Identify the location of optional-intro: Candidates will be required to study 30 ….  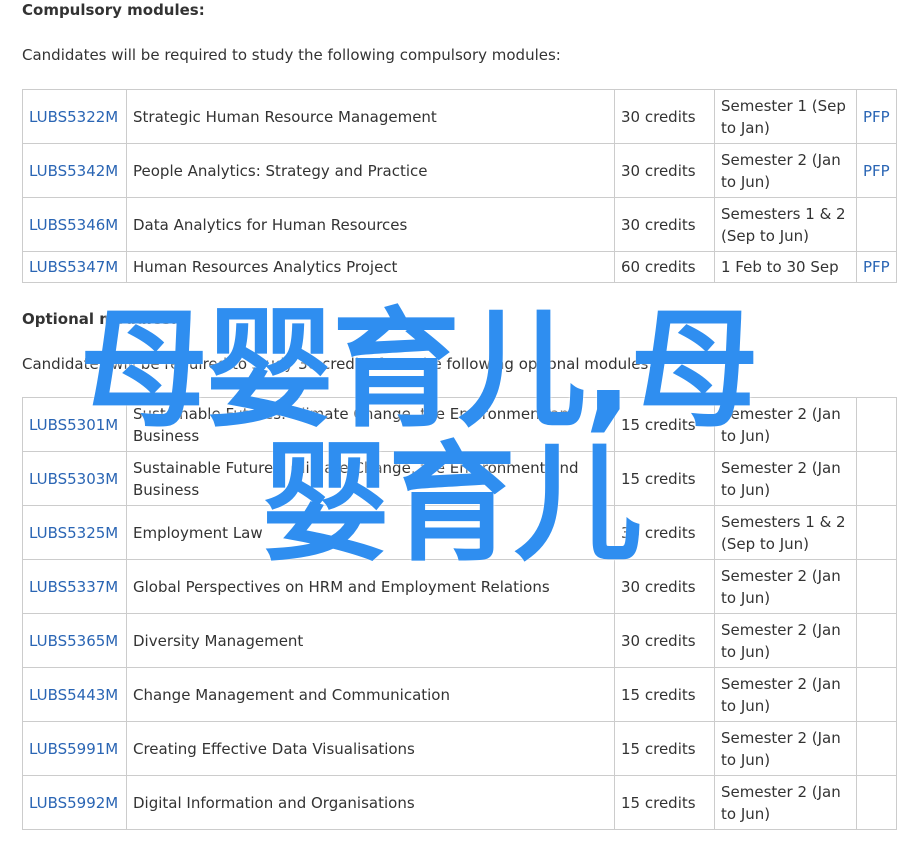
(338, 364).